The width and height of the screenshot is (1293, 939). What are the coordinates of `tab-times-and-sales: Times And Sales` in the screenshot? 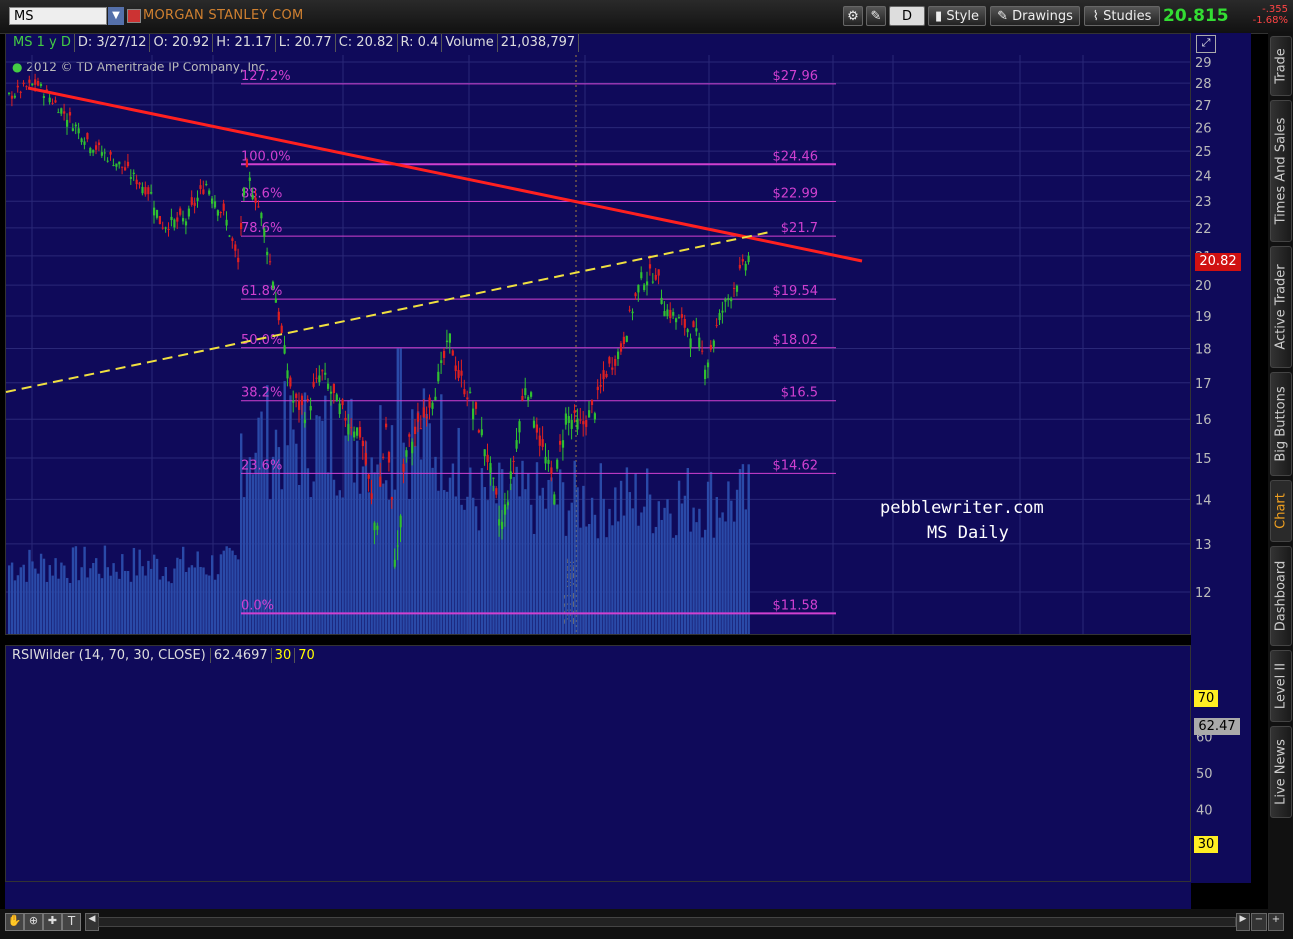 It's located at (1281, 171).